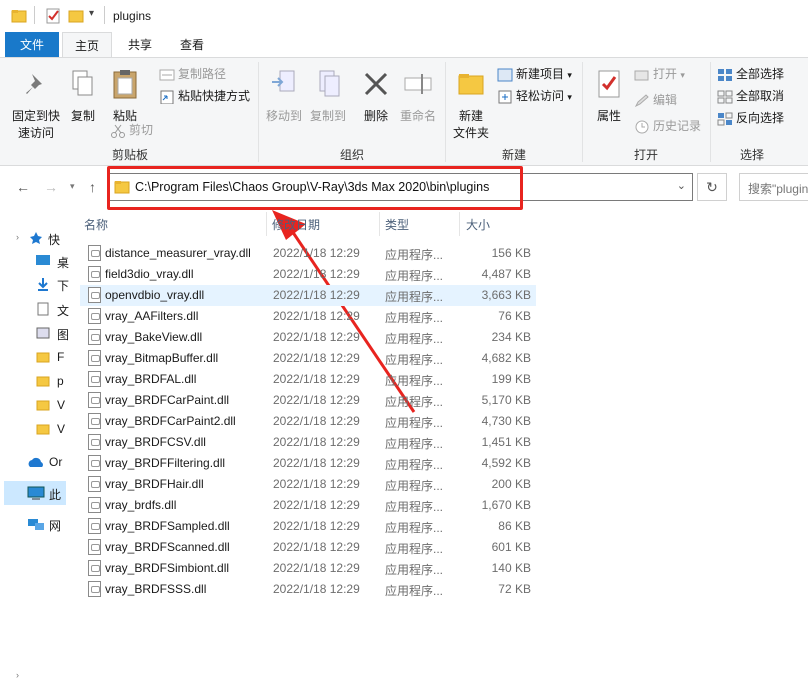  I want to click on refresh-icon: ↻, so click(712, 187).